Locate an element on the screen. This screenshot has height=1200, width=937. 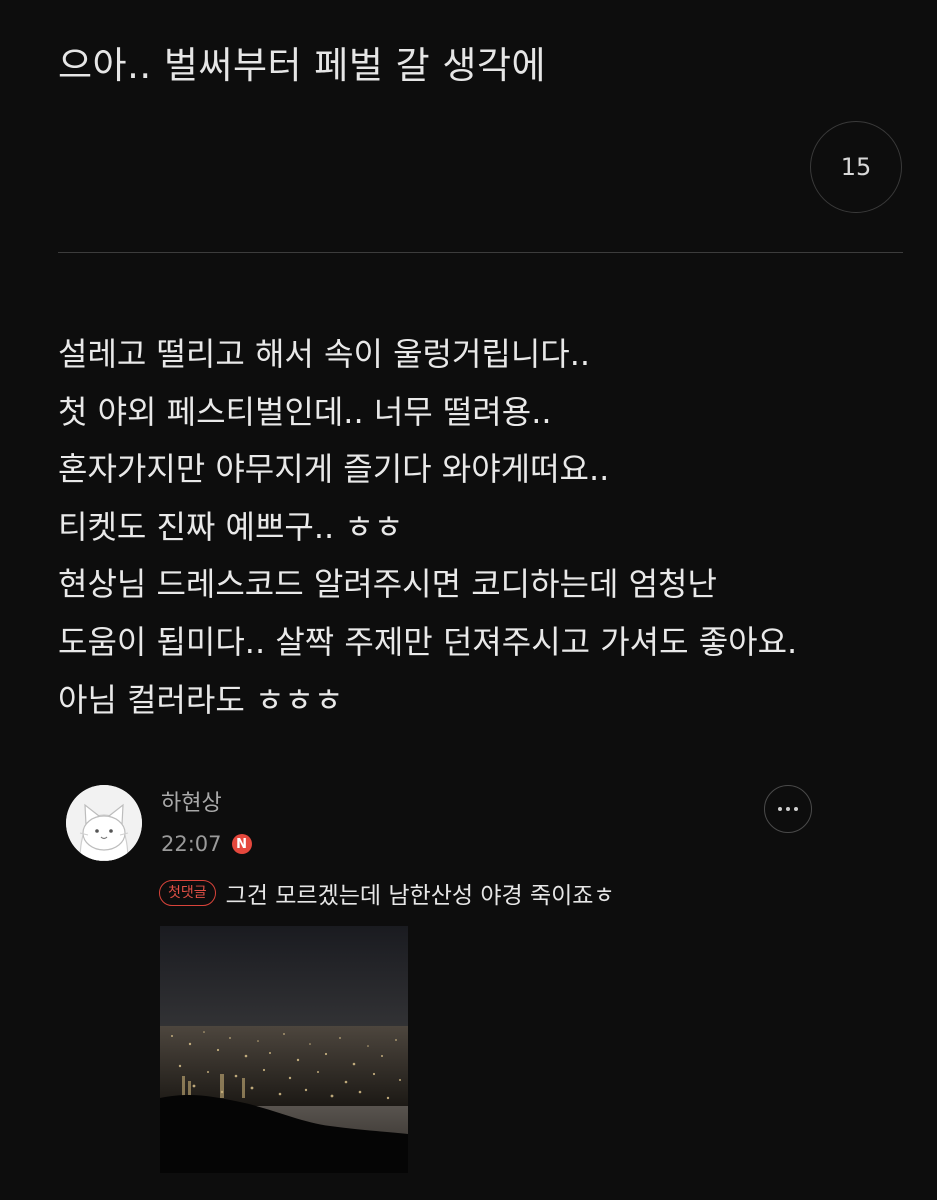
new-badge: N is located at coordinates (241, 844).